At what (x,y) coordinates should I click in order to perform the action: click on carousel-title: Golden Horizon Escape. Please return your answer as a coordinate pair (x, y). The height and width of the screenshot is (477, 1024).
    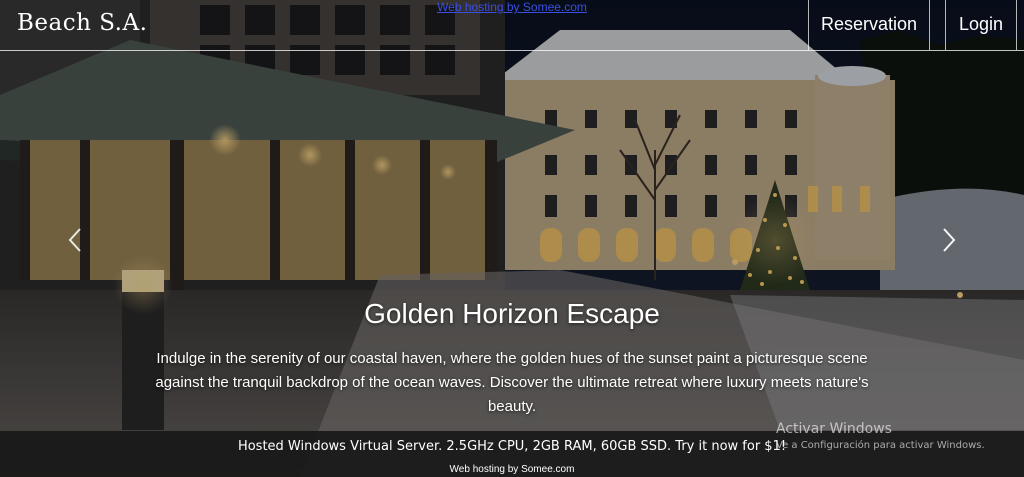
    Looking at the image, I should click on (512, 313).